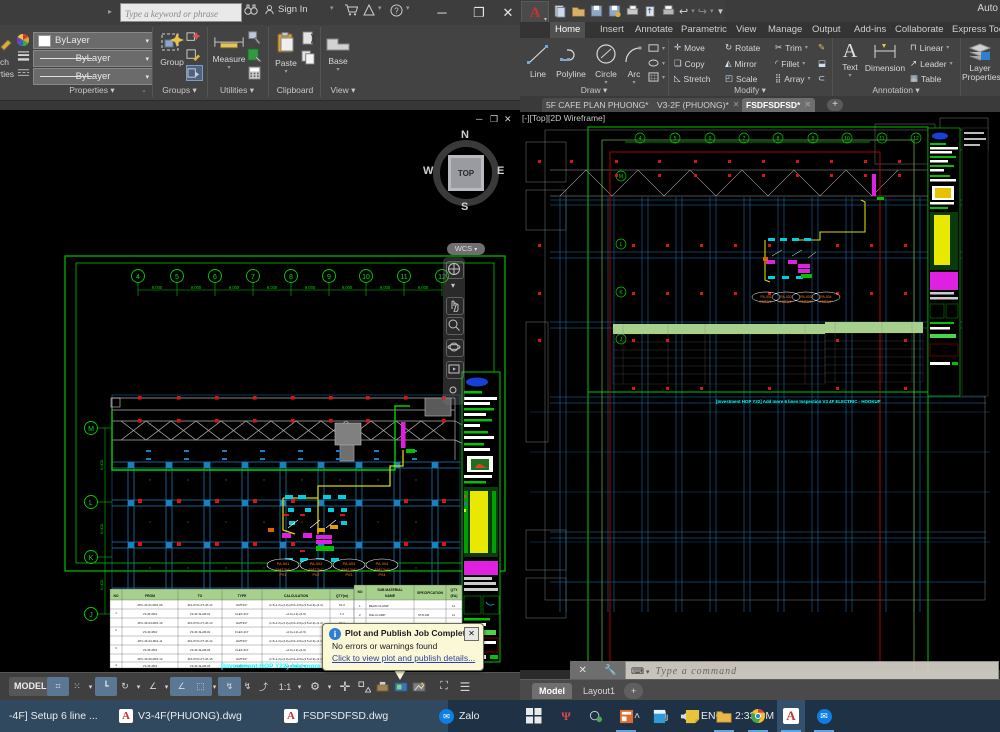 Image resolution: width=1000 pixels, height=732 pixels. What do you see at coordinates (568, 30) in the screenshot?
I see `ribbon-tab-home: Home` at bounding box center [568, 30].